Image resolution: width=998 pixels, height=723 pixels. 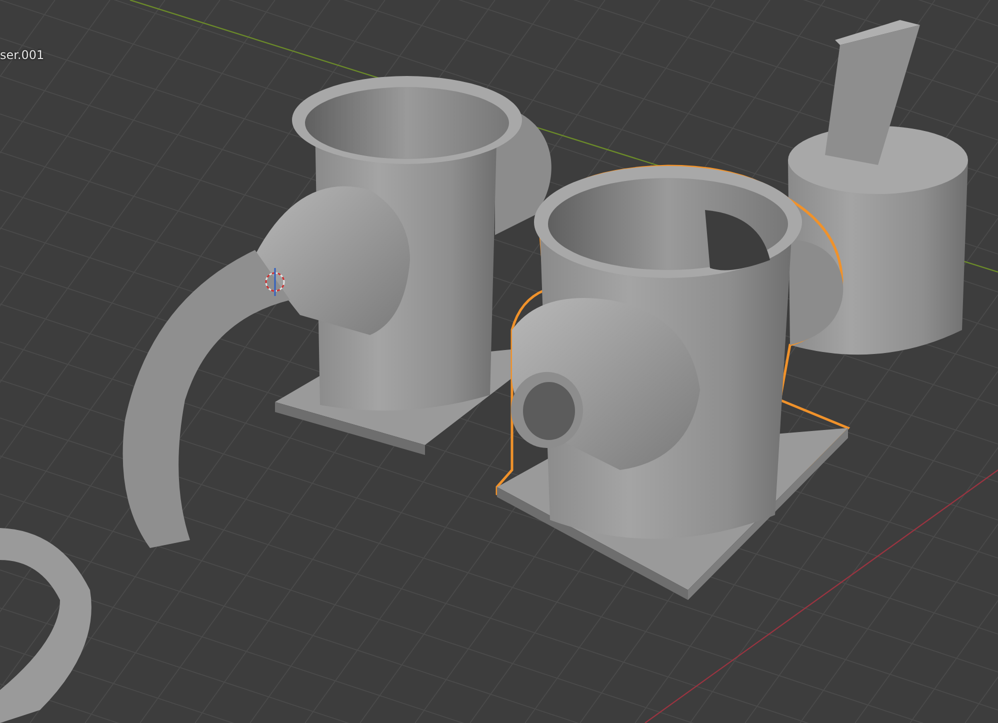 What do you see at coordinates (275, 282) in the screenshot?
I see `3d-cursor-icon` at bounding box center [275, 282].